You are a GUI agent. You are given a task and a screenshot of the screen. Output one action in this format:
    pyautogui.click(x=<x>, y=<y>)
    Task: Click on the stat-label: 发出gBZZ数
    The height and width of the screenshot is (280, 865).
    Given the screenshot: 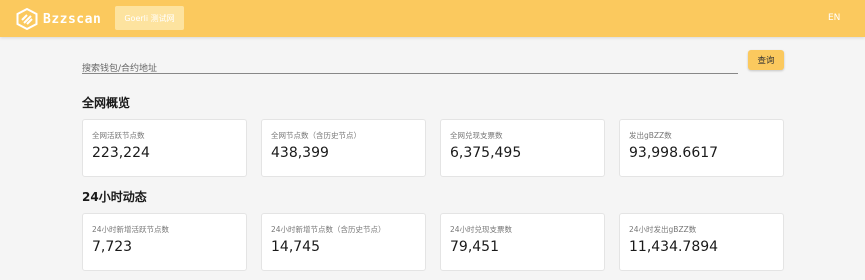 What is the action you would take?
    pyautogui.click(x=650, y=135)
    